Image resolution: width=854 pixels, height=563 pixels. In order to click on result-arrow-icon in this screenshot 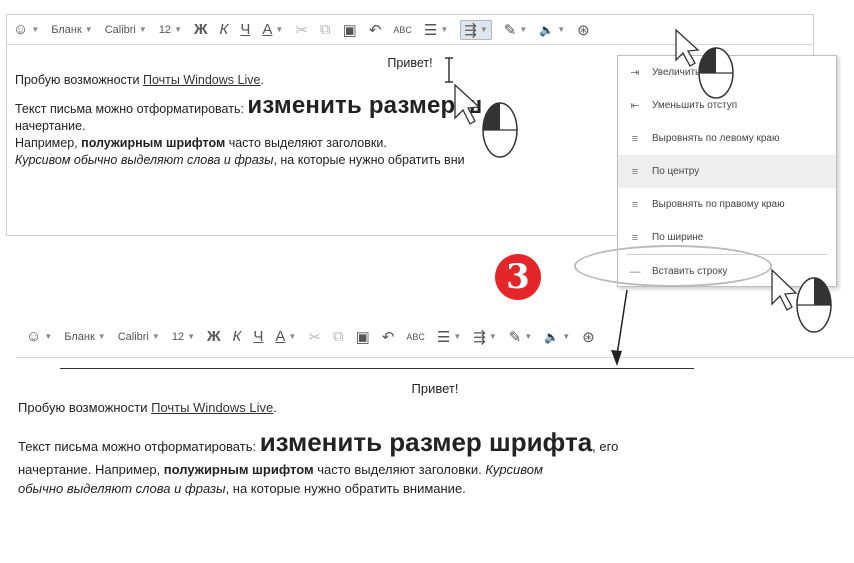, I will do `click(619, 327)`.